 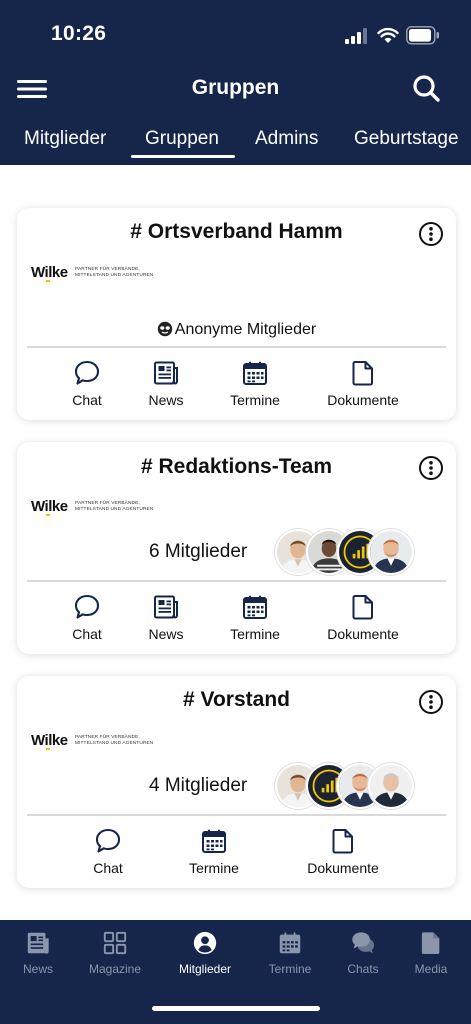 I want to click on tab-mitglieder: Mitglieder, so click(x=65, y=139).